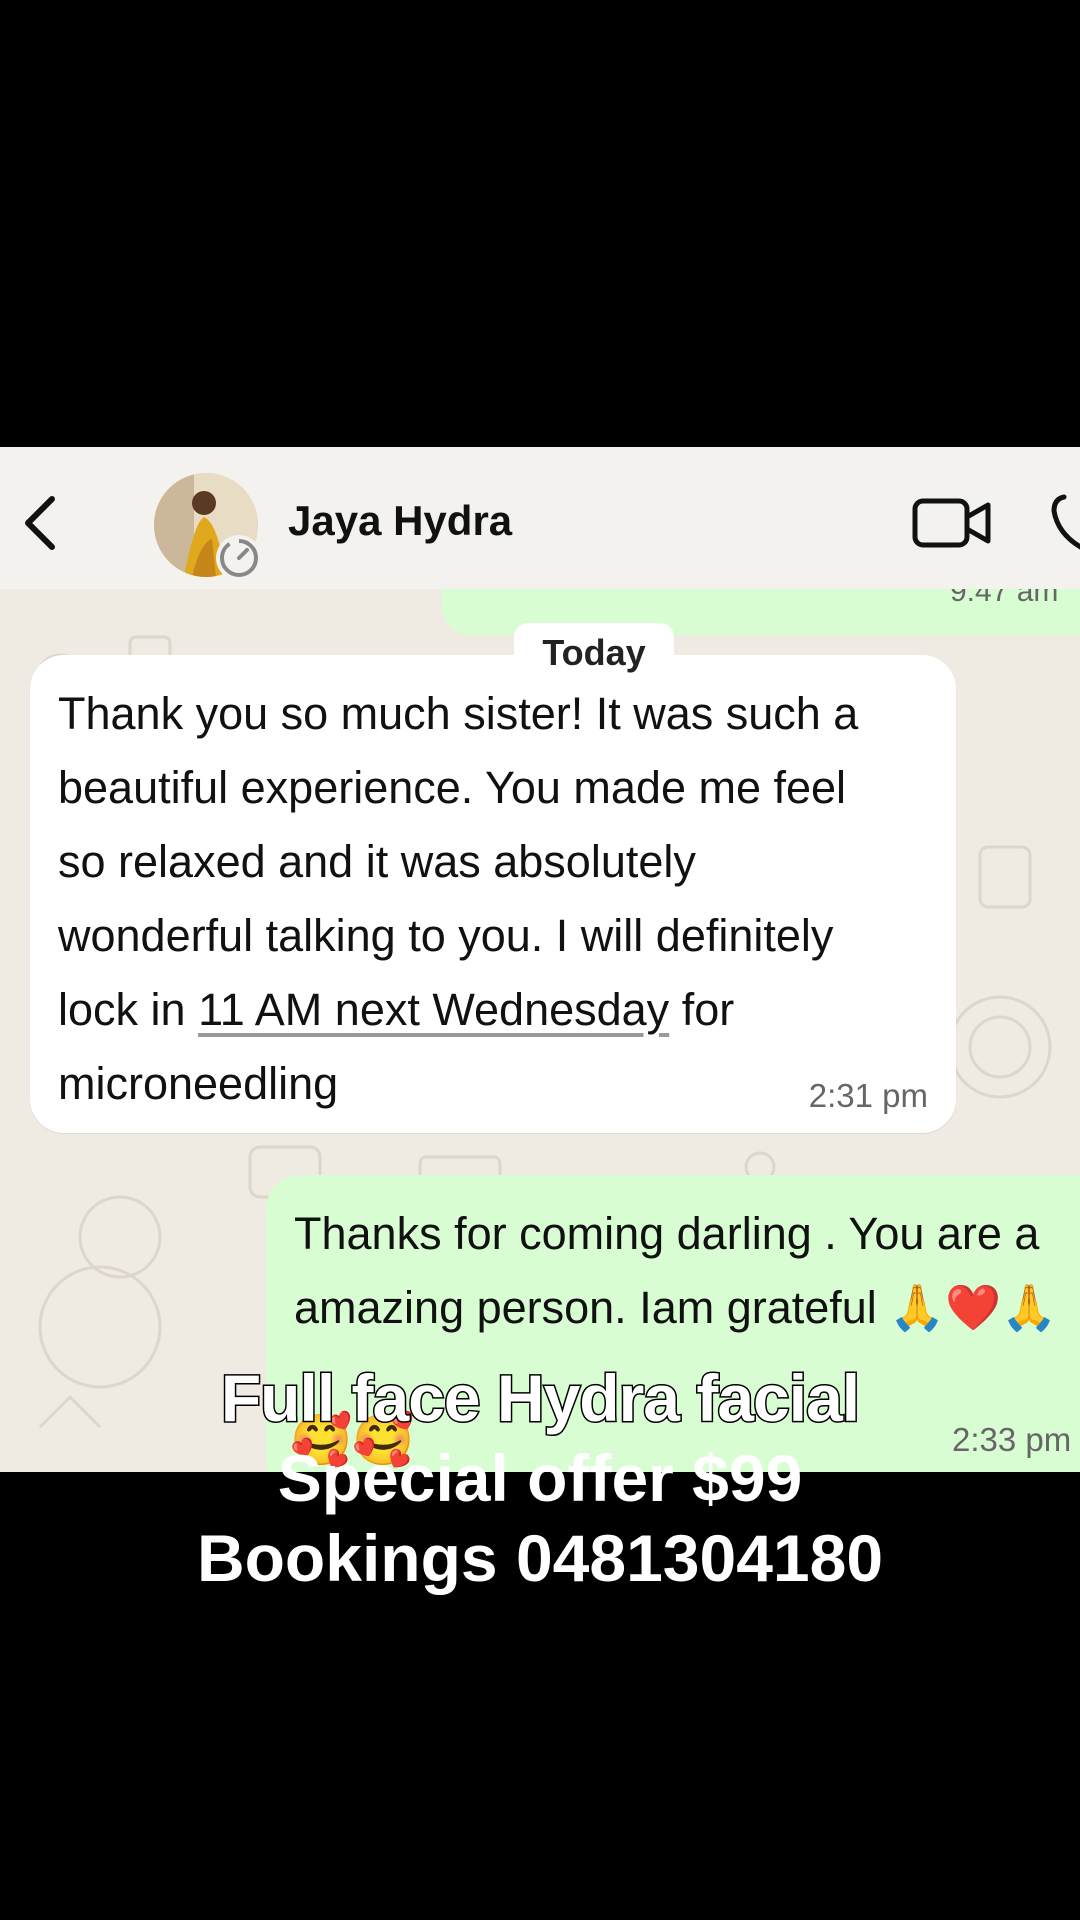 This screenshot has width=1080, height=1920. Describe the element at coordinates (400, 521) in the screenshot. I see `contact-name: Jaya Hydra` at that location.